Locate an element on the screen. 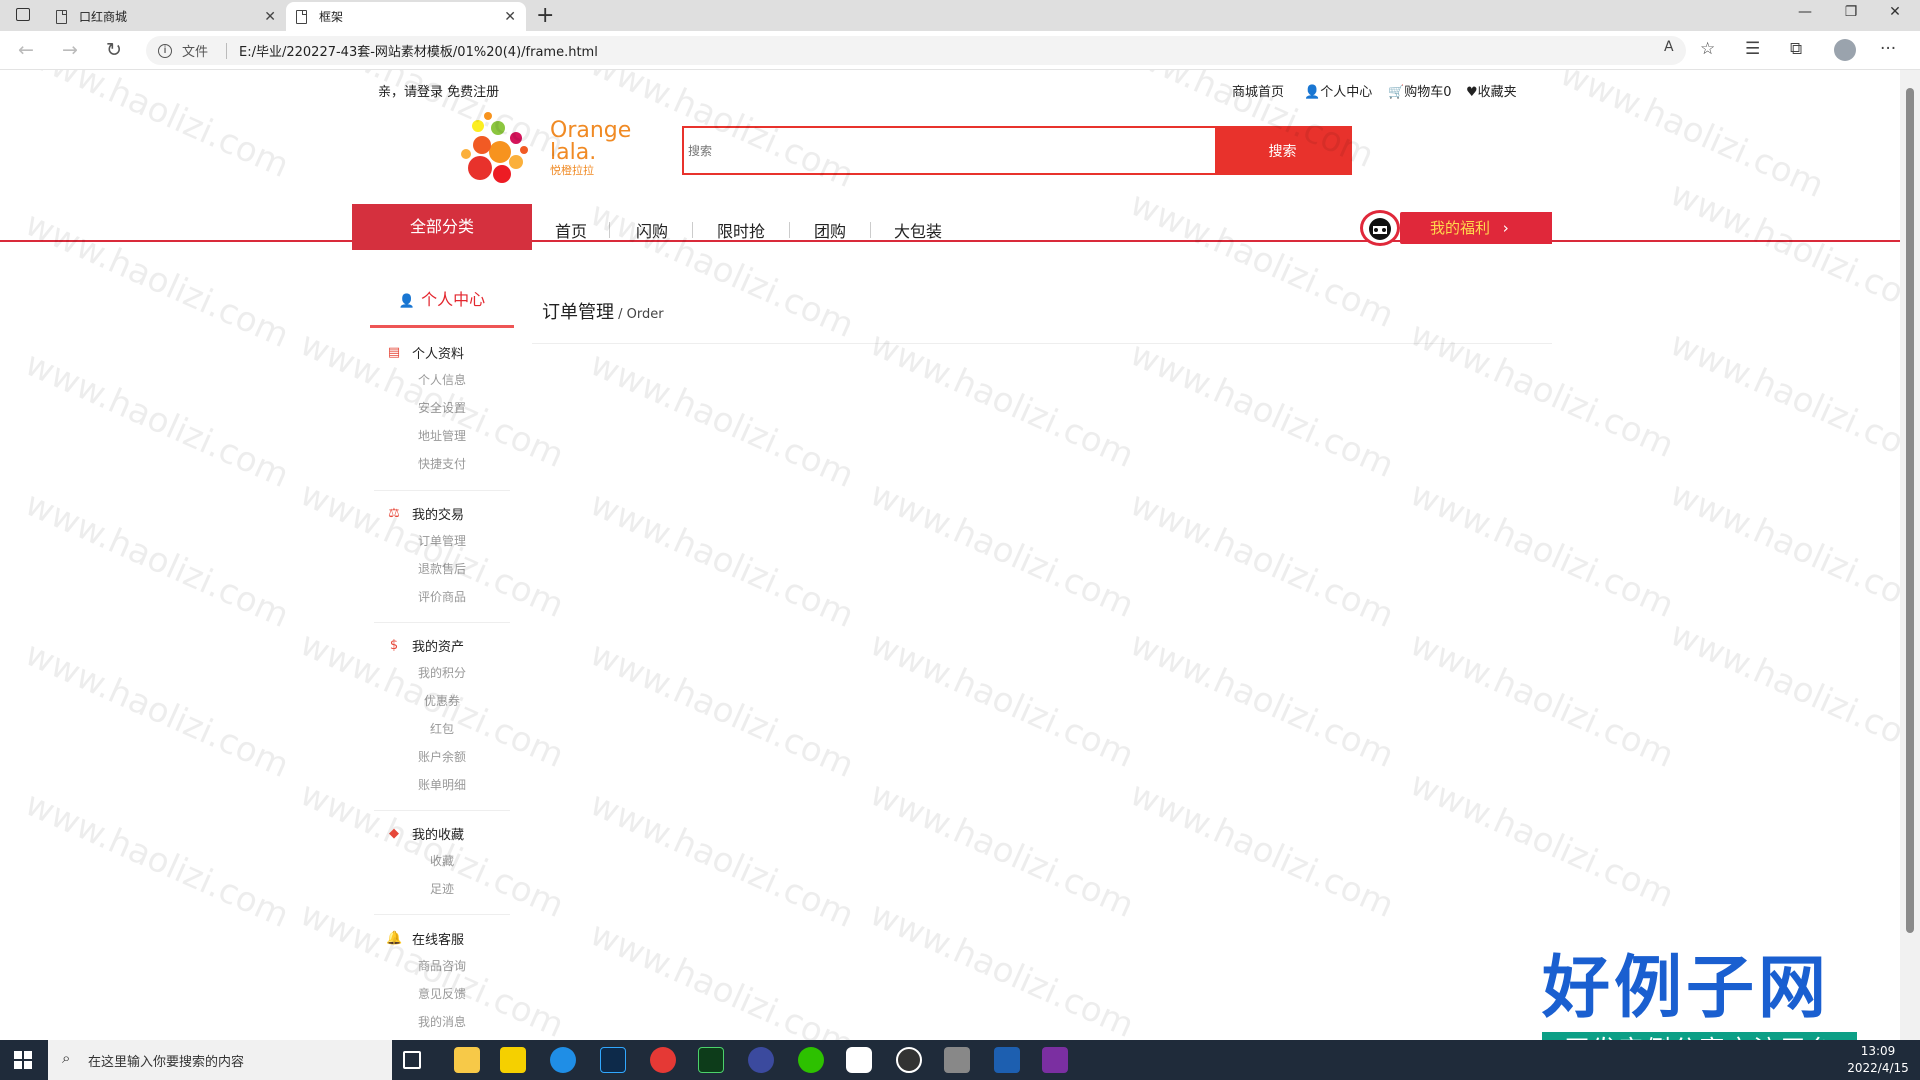 Image resolution: width=1920 pixels, height=1080 pixels. browser-tab-frame: 框架 ✕ is located at coordinates (406, 16).